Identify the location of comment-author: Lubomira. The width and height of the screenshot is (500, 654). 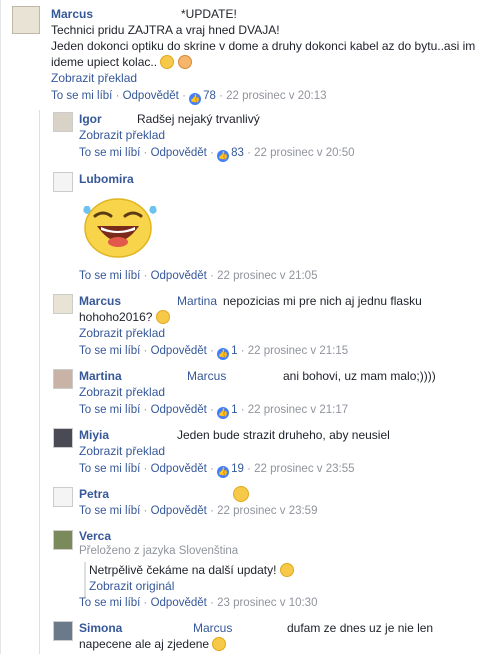
(106, 179).